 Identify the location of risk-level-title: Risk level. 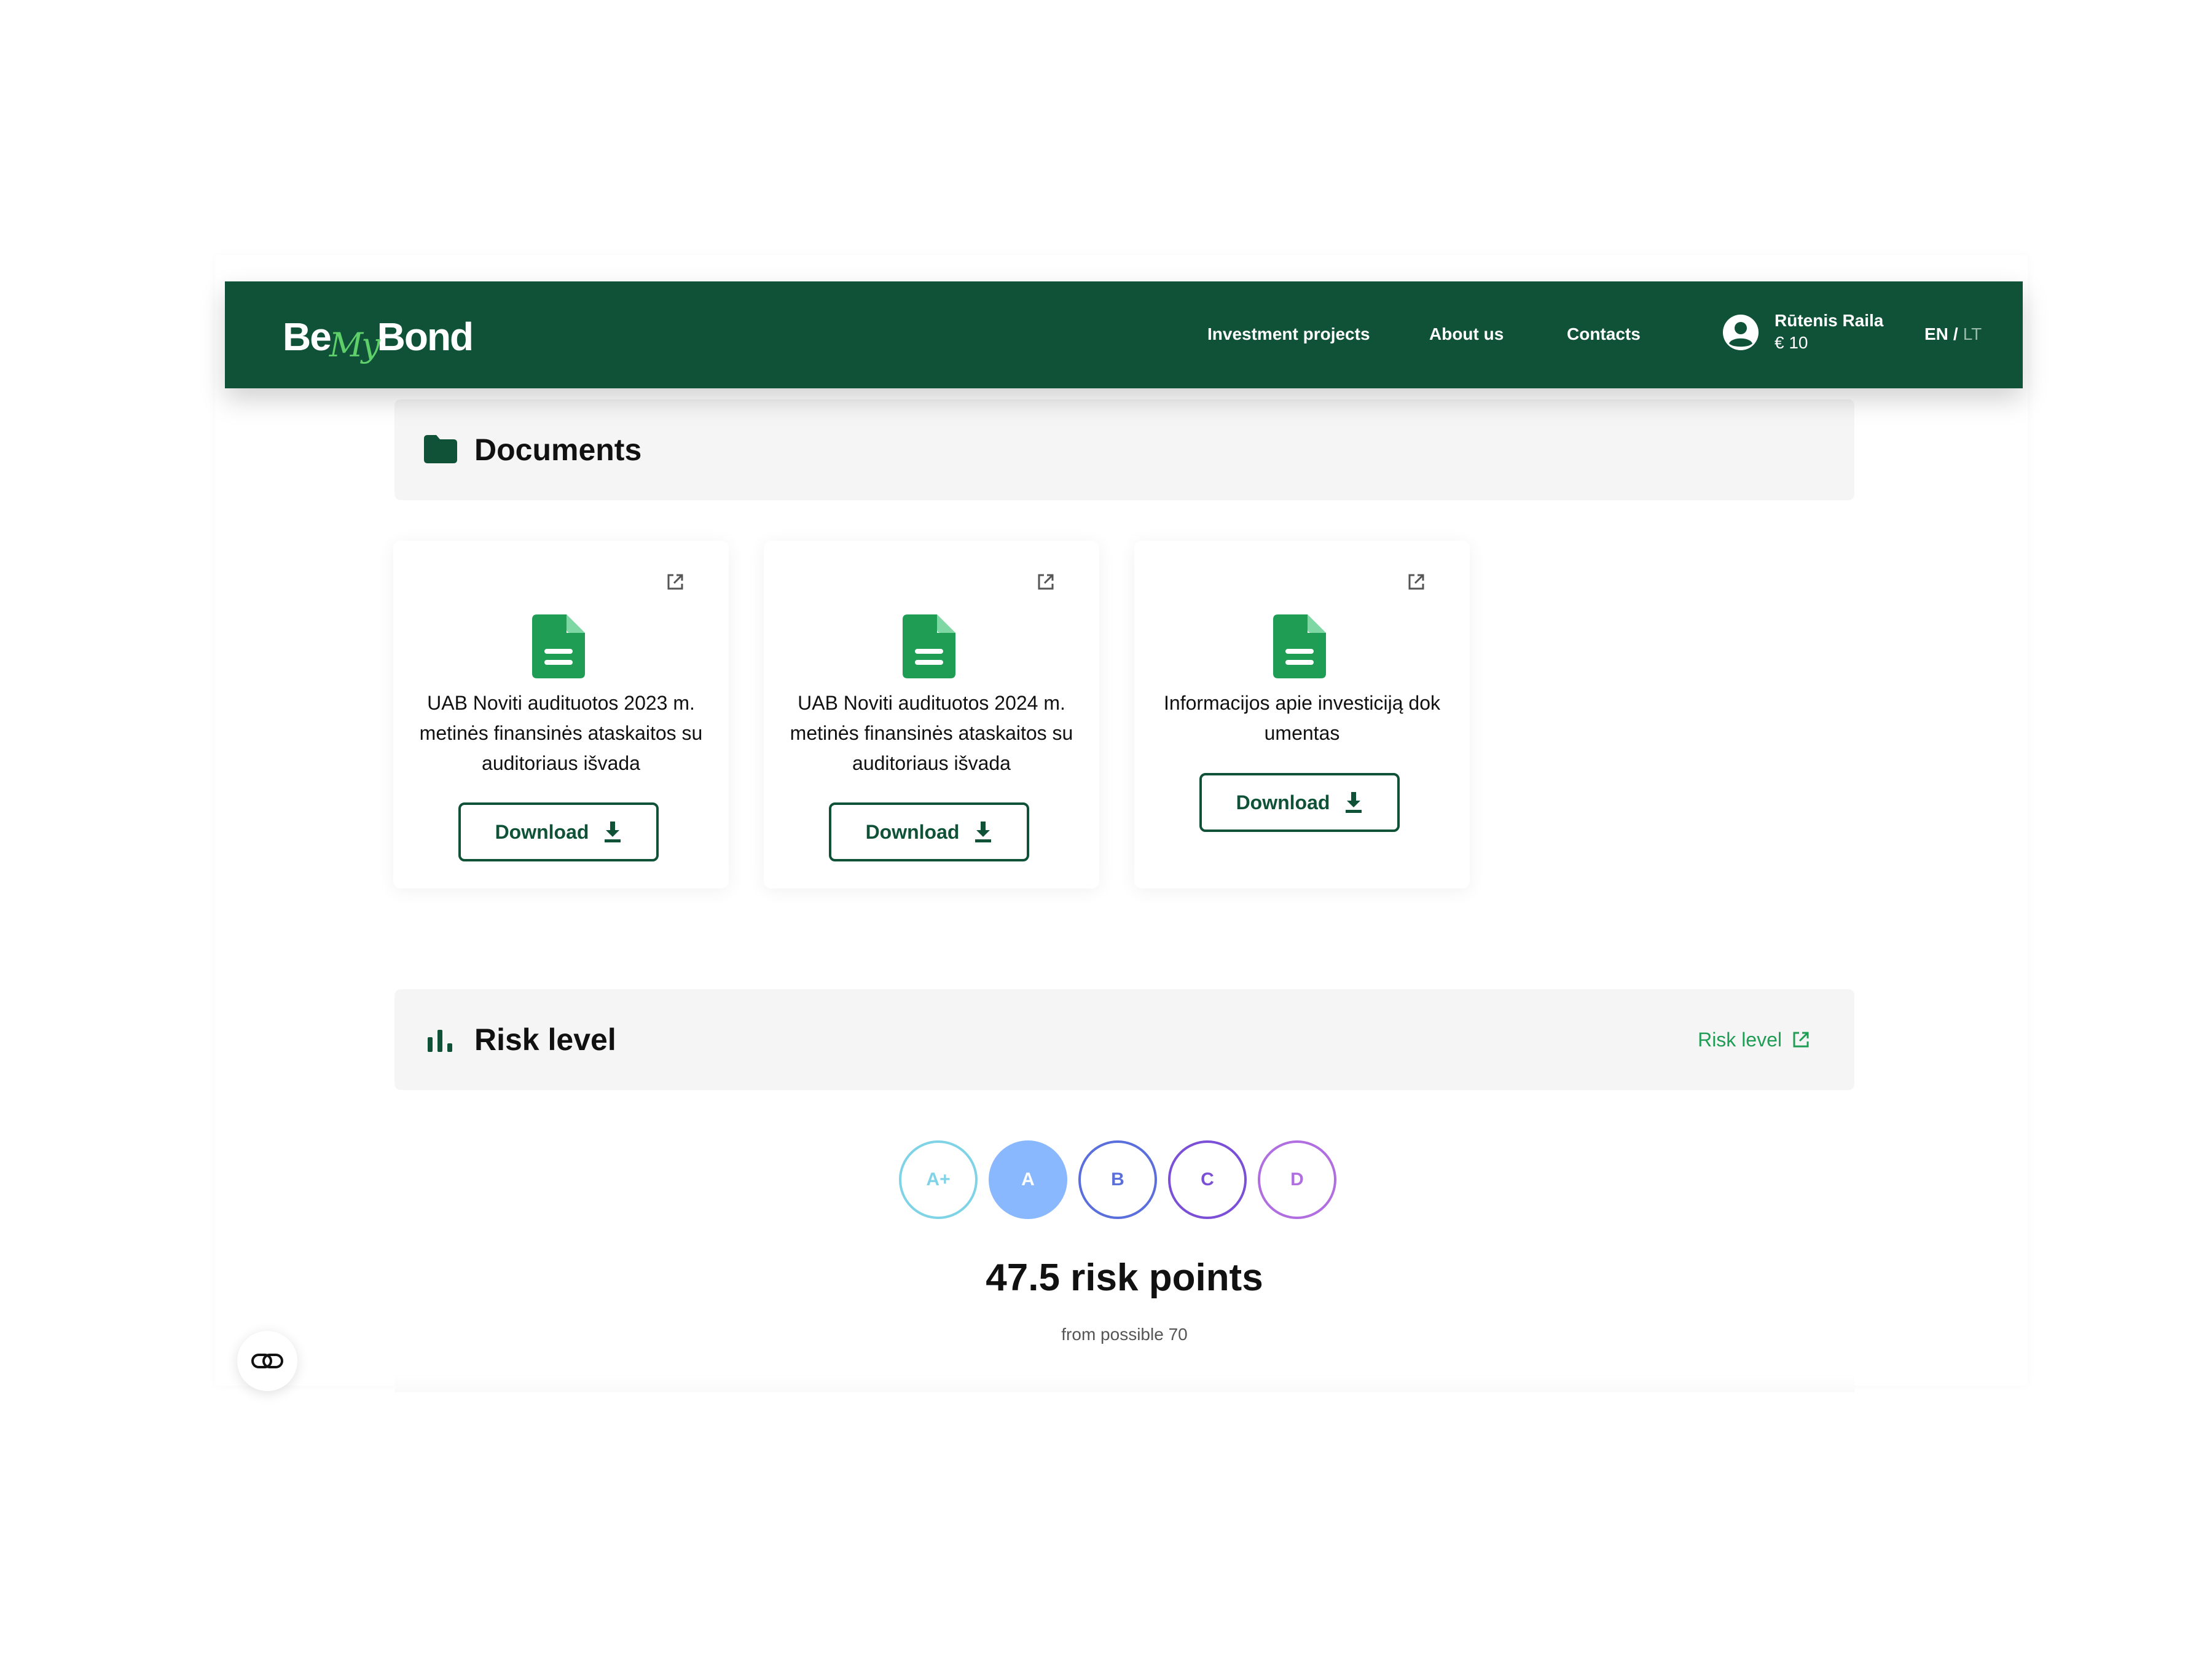
(545, 1039).